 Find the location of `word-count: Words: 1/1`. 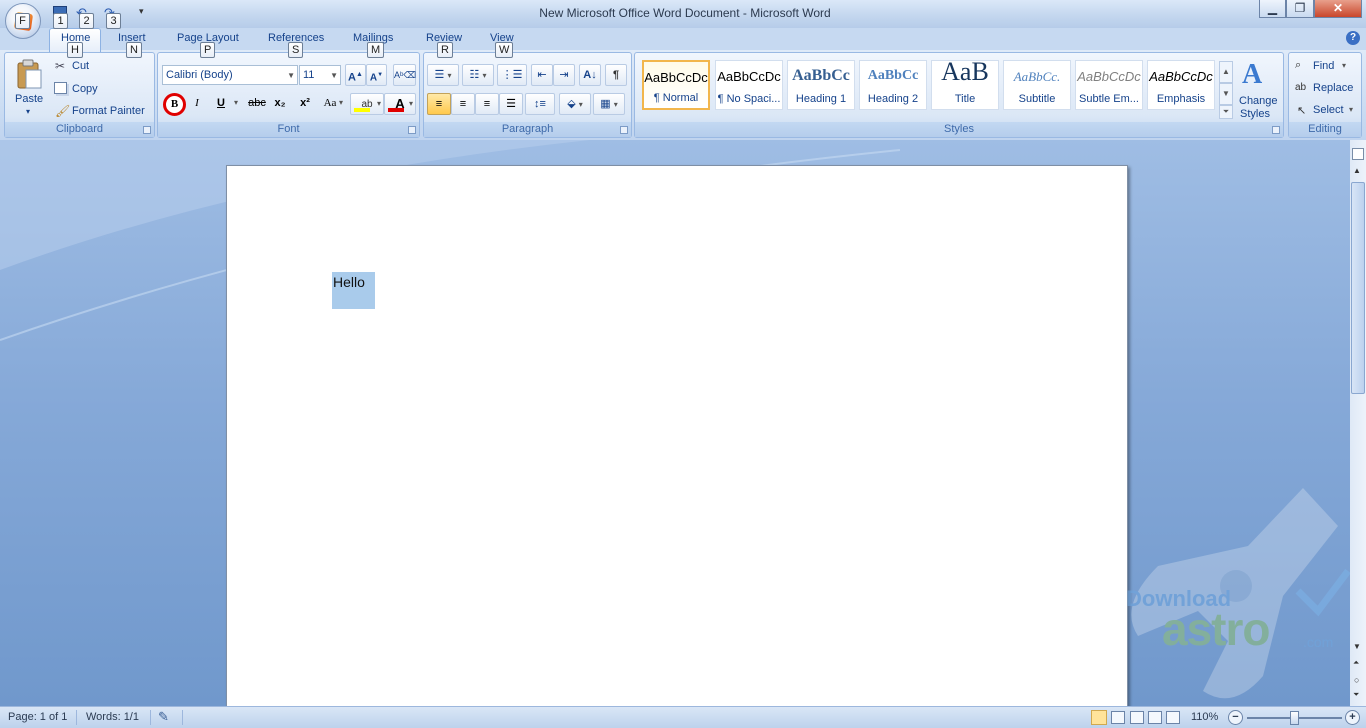

word-count: Words: 1/1 is located at coordinates (112, 717).